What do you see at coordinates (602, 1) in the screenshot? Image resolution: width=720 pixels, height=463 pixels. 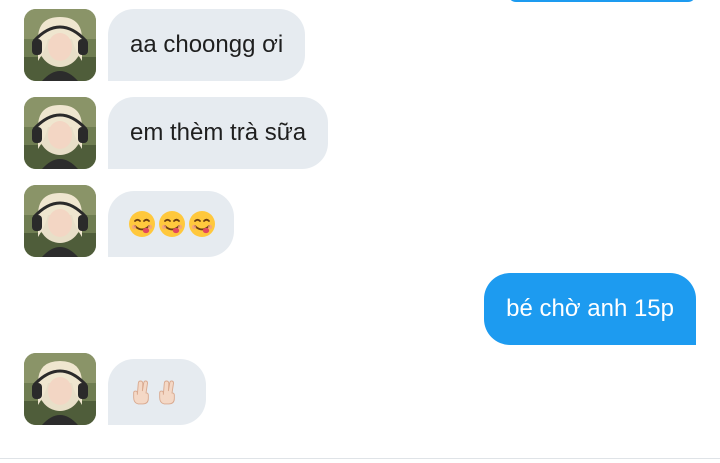 I see `previous-outgoing-bubble-edge` at bounding box center [602, 1].